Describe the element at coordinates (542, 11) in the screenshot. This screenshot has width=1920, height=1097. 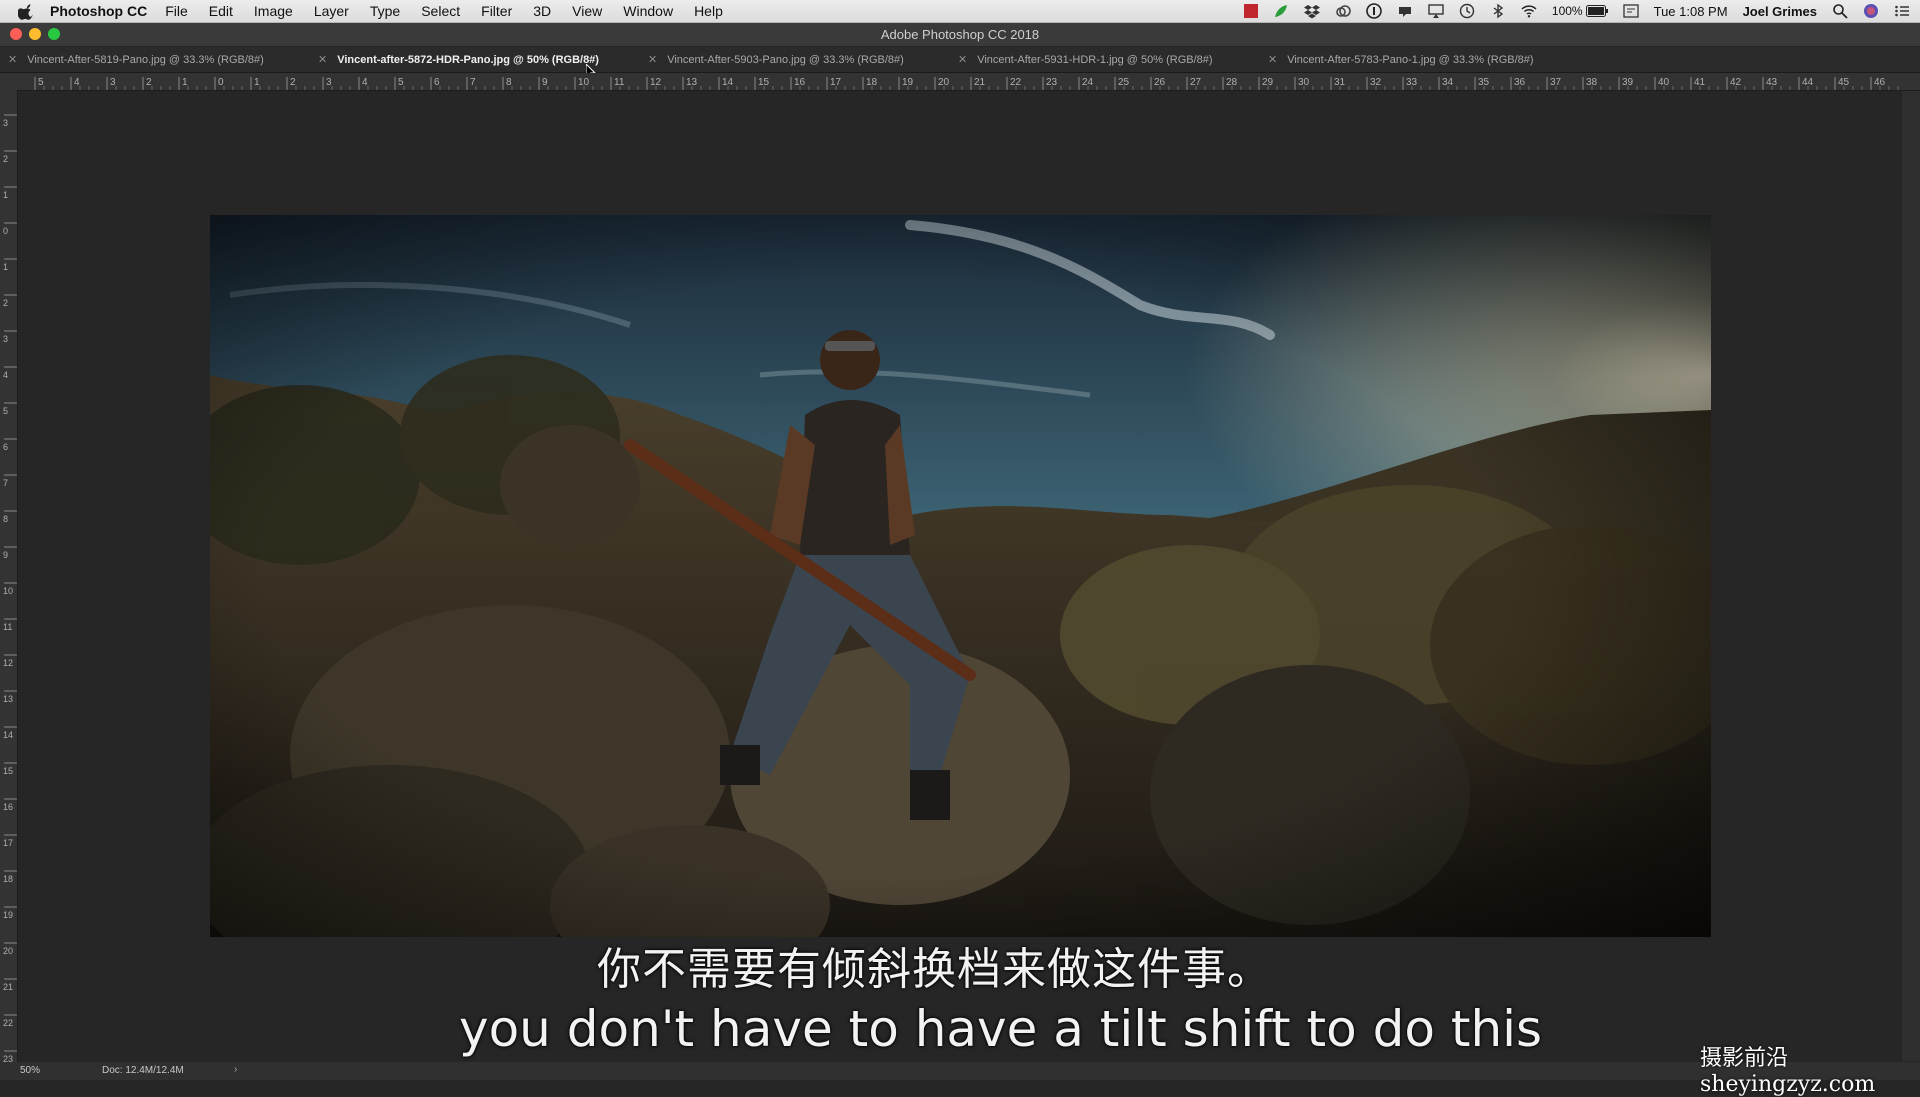
I see `menu-3d: 3D` at that location.